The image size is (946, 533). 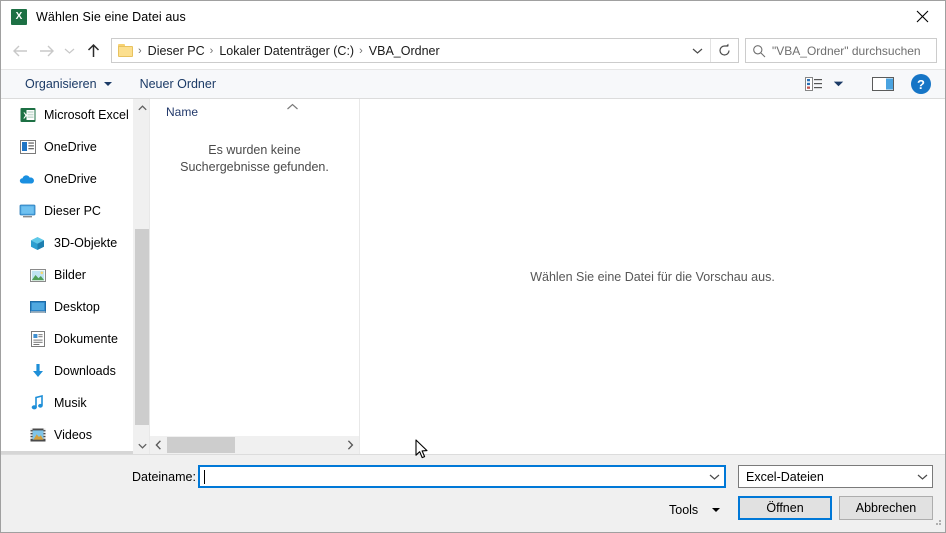 What do you see at coordinates (785, 476) in the screenshot?
I see `filetype-value: Excel-Dateien` at bounding box center [785, 476].